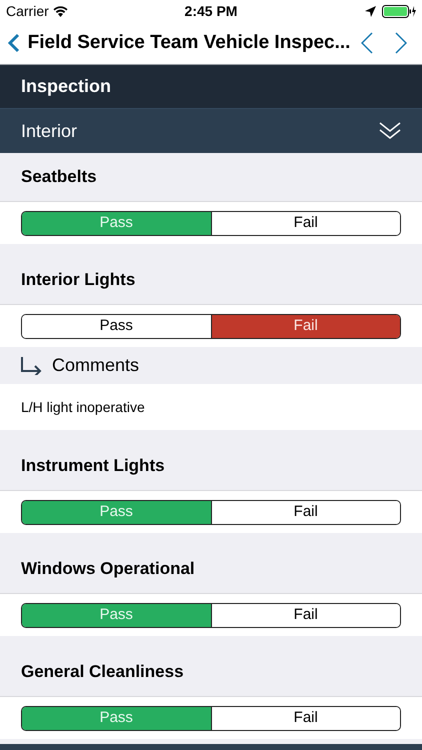  I want to click on item-title: General Cleanliness, so click(102, 672).